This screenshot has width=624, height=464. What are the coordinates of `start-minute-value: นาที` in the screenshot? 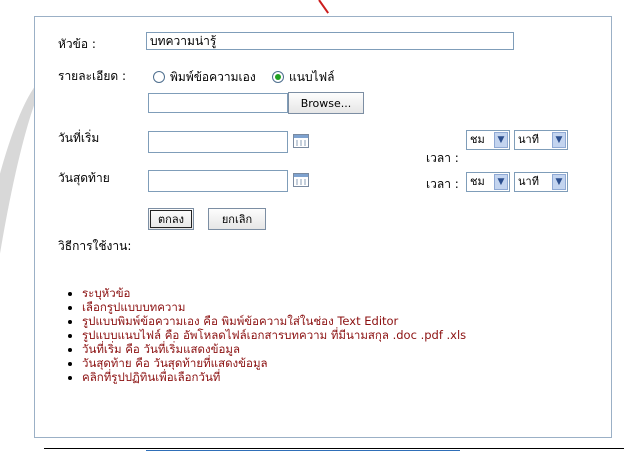 It's located at (528, 139).